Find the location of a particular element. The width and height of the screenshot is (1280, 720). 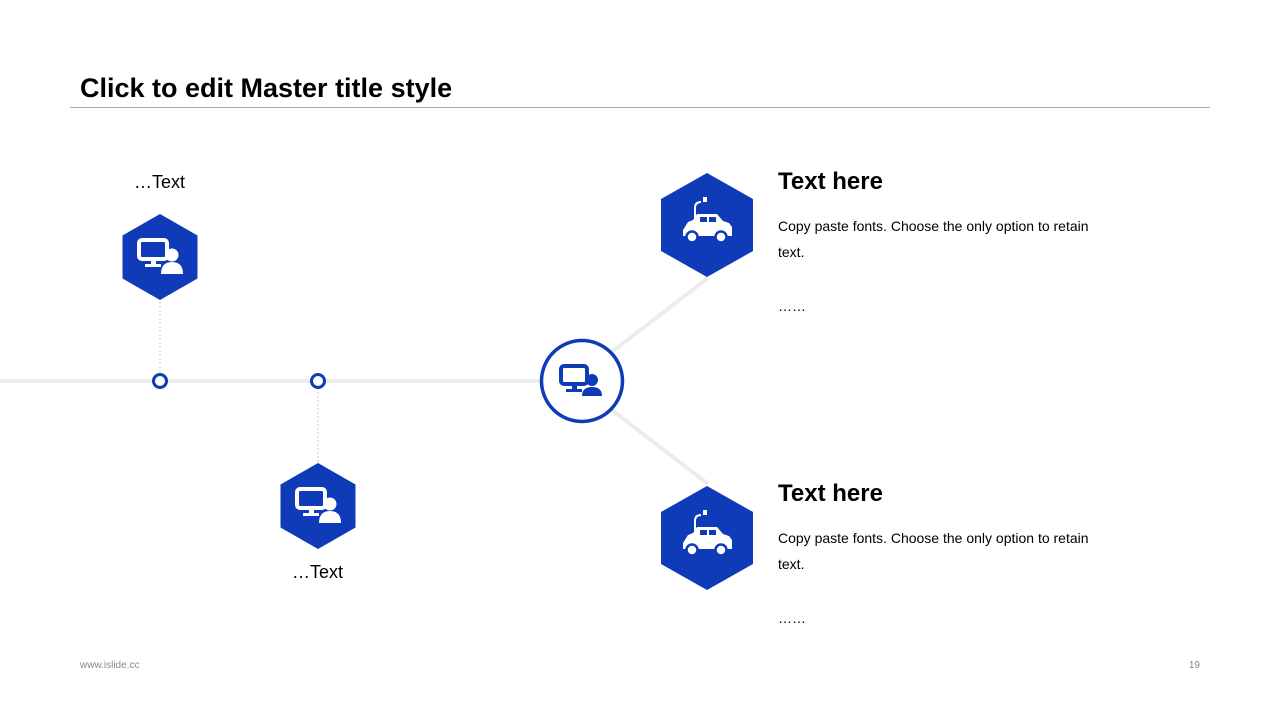

hexagon-top-node is located at coordinates (160, 257).